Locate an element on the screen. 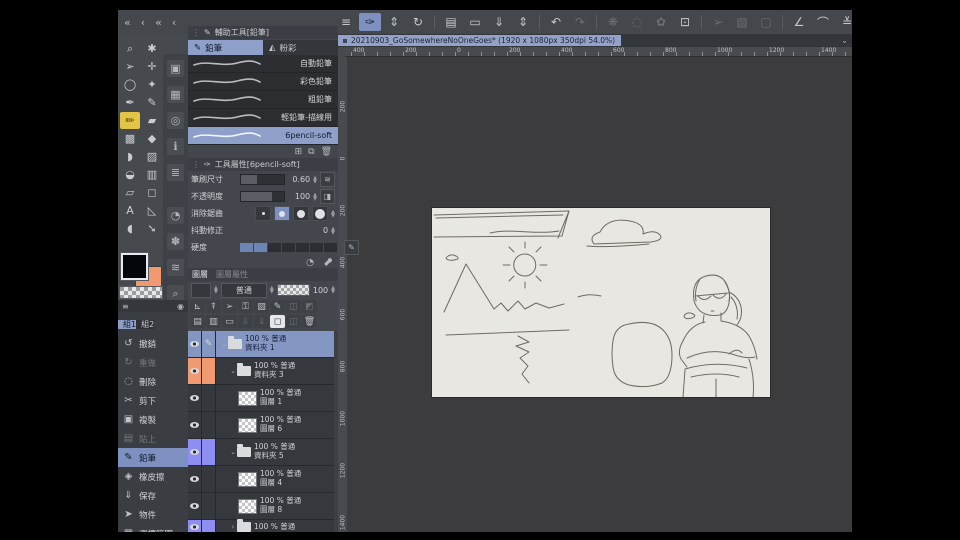 The image size is (960, 540). tool-prev-next-button: ⇕ is located at coordinates (394, 22).